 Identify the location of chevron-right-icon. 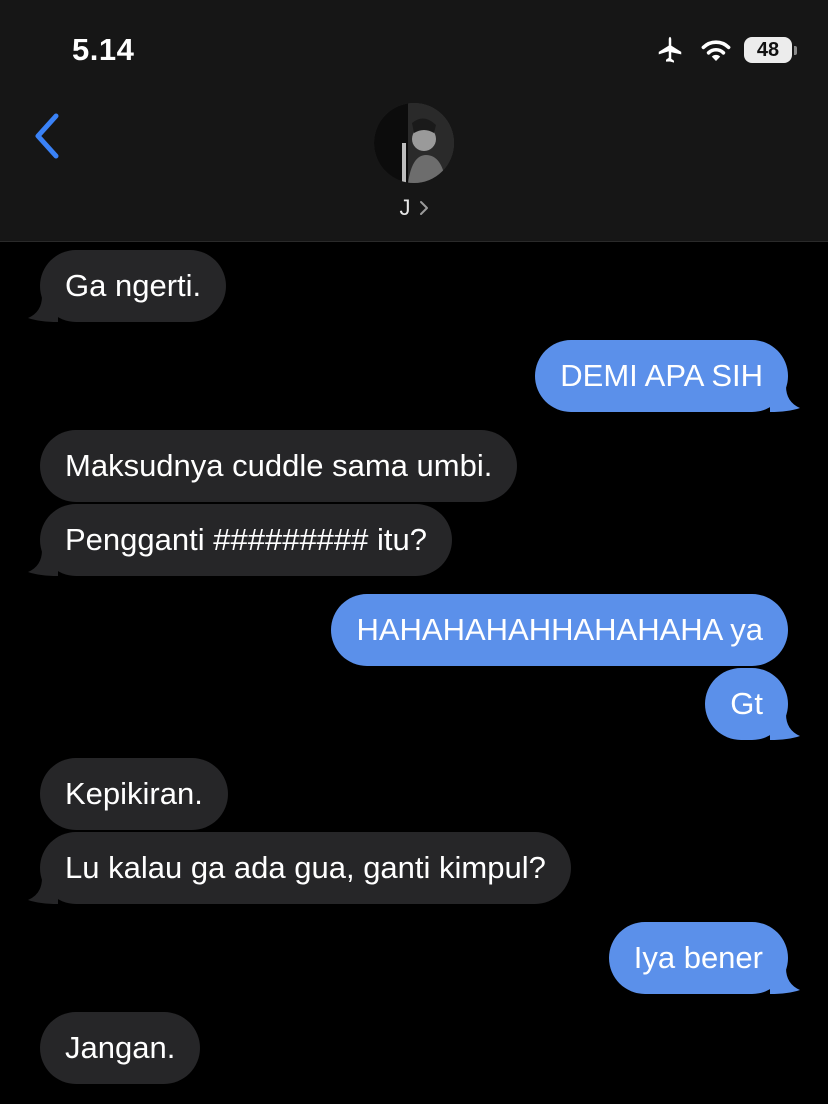
(423, 208).